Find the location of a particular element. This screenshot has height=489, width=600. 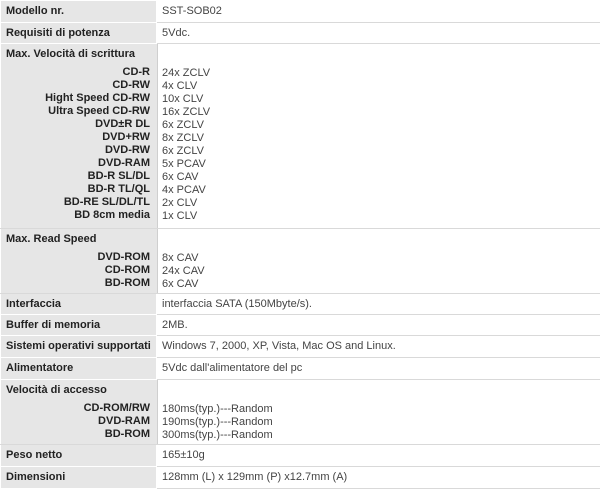

access-media-bdrom: BD-ROM is located at coordinates (127, 434).